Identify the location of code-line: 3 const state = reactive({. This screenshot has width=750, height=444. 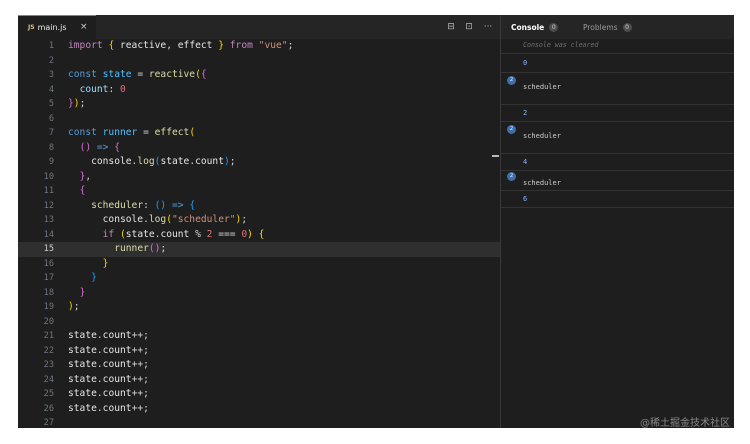
(259, 75).